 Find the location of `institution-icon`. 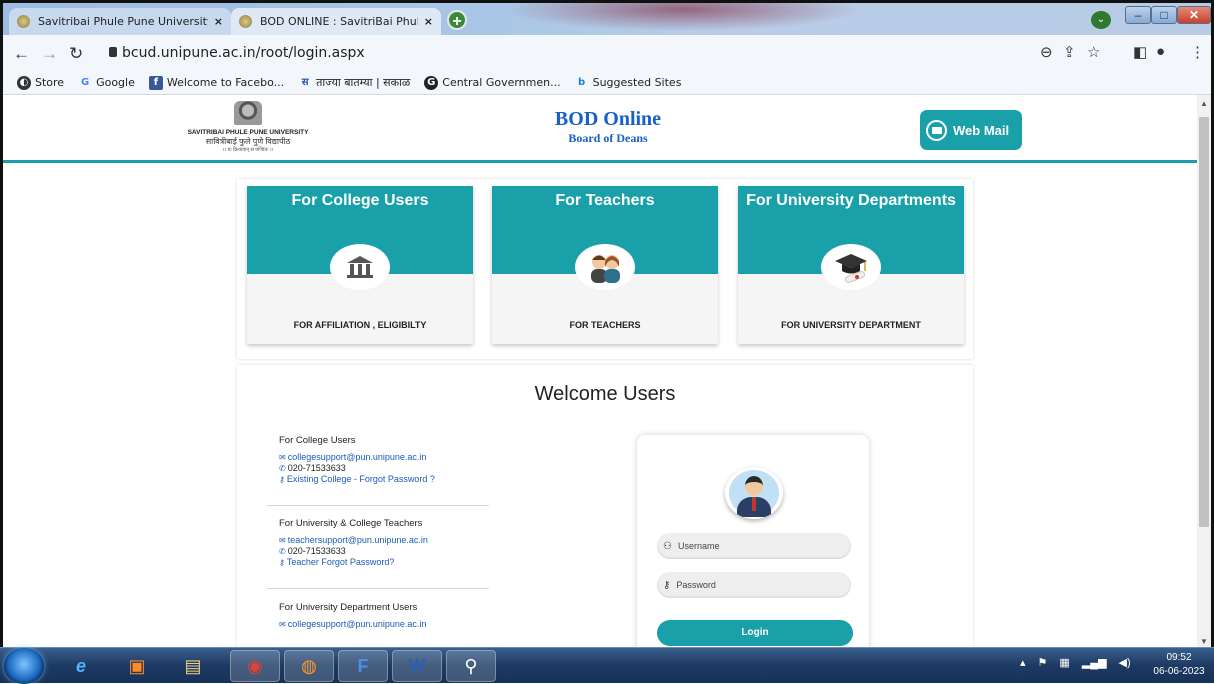

institution-icon is located at coordinates (360, 267).